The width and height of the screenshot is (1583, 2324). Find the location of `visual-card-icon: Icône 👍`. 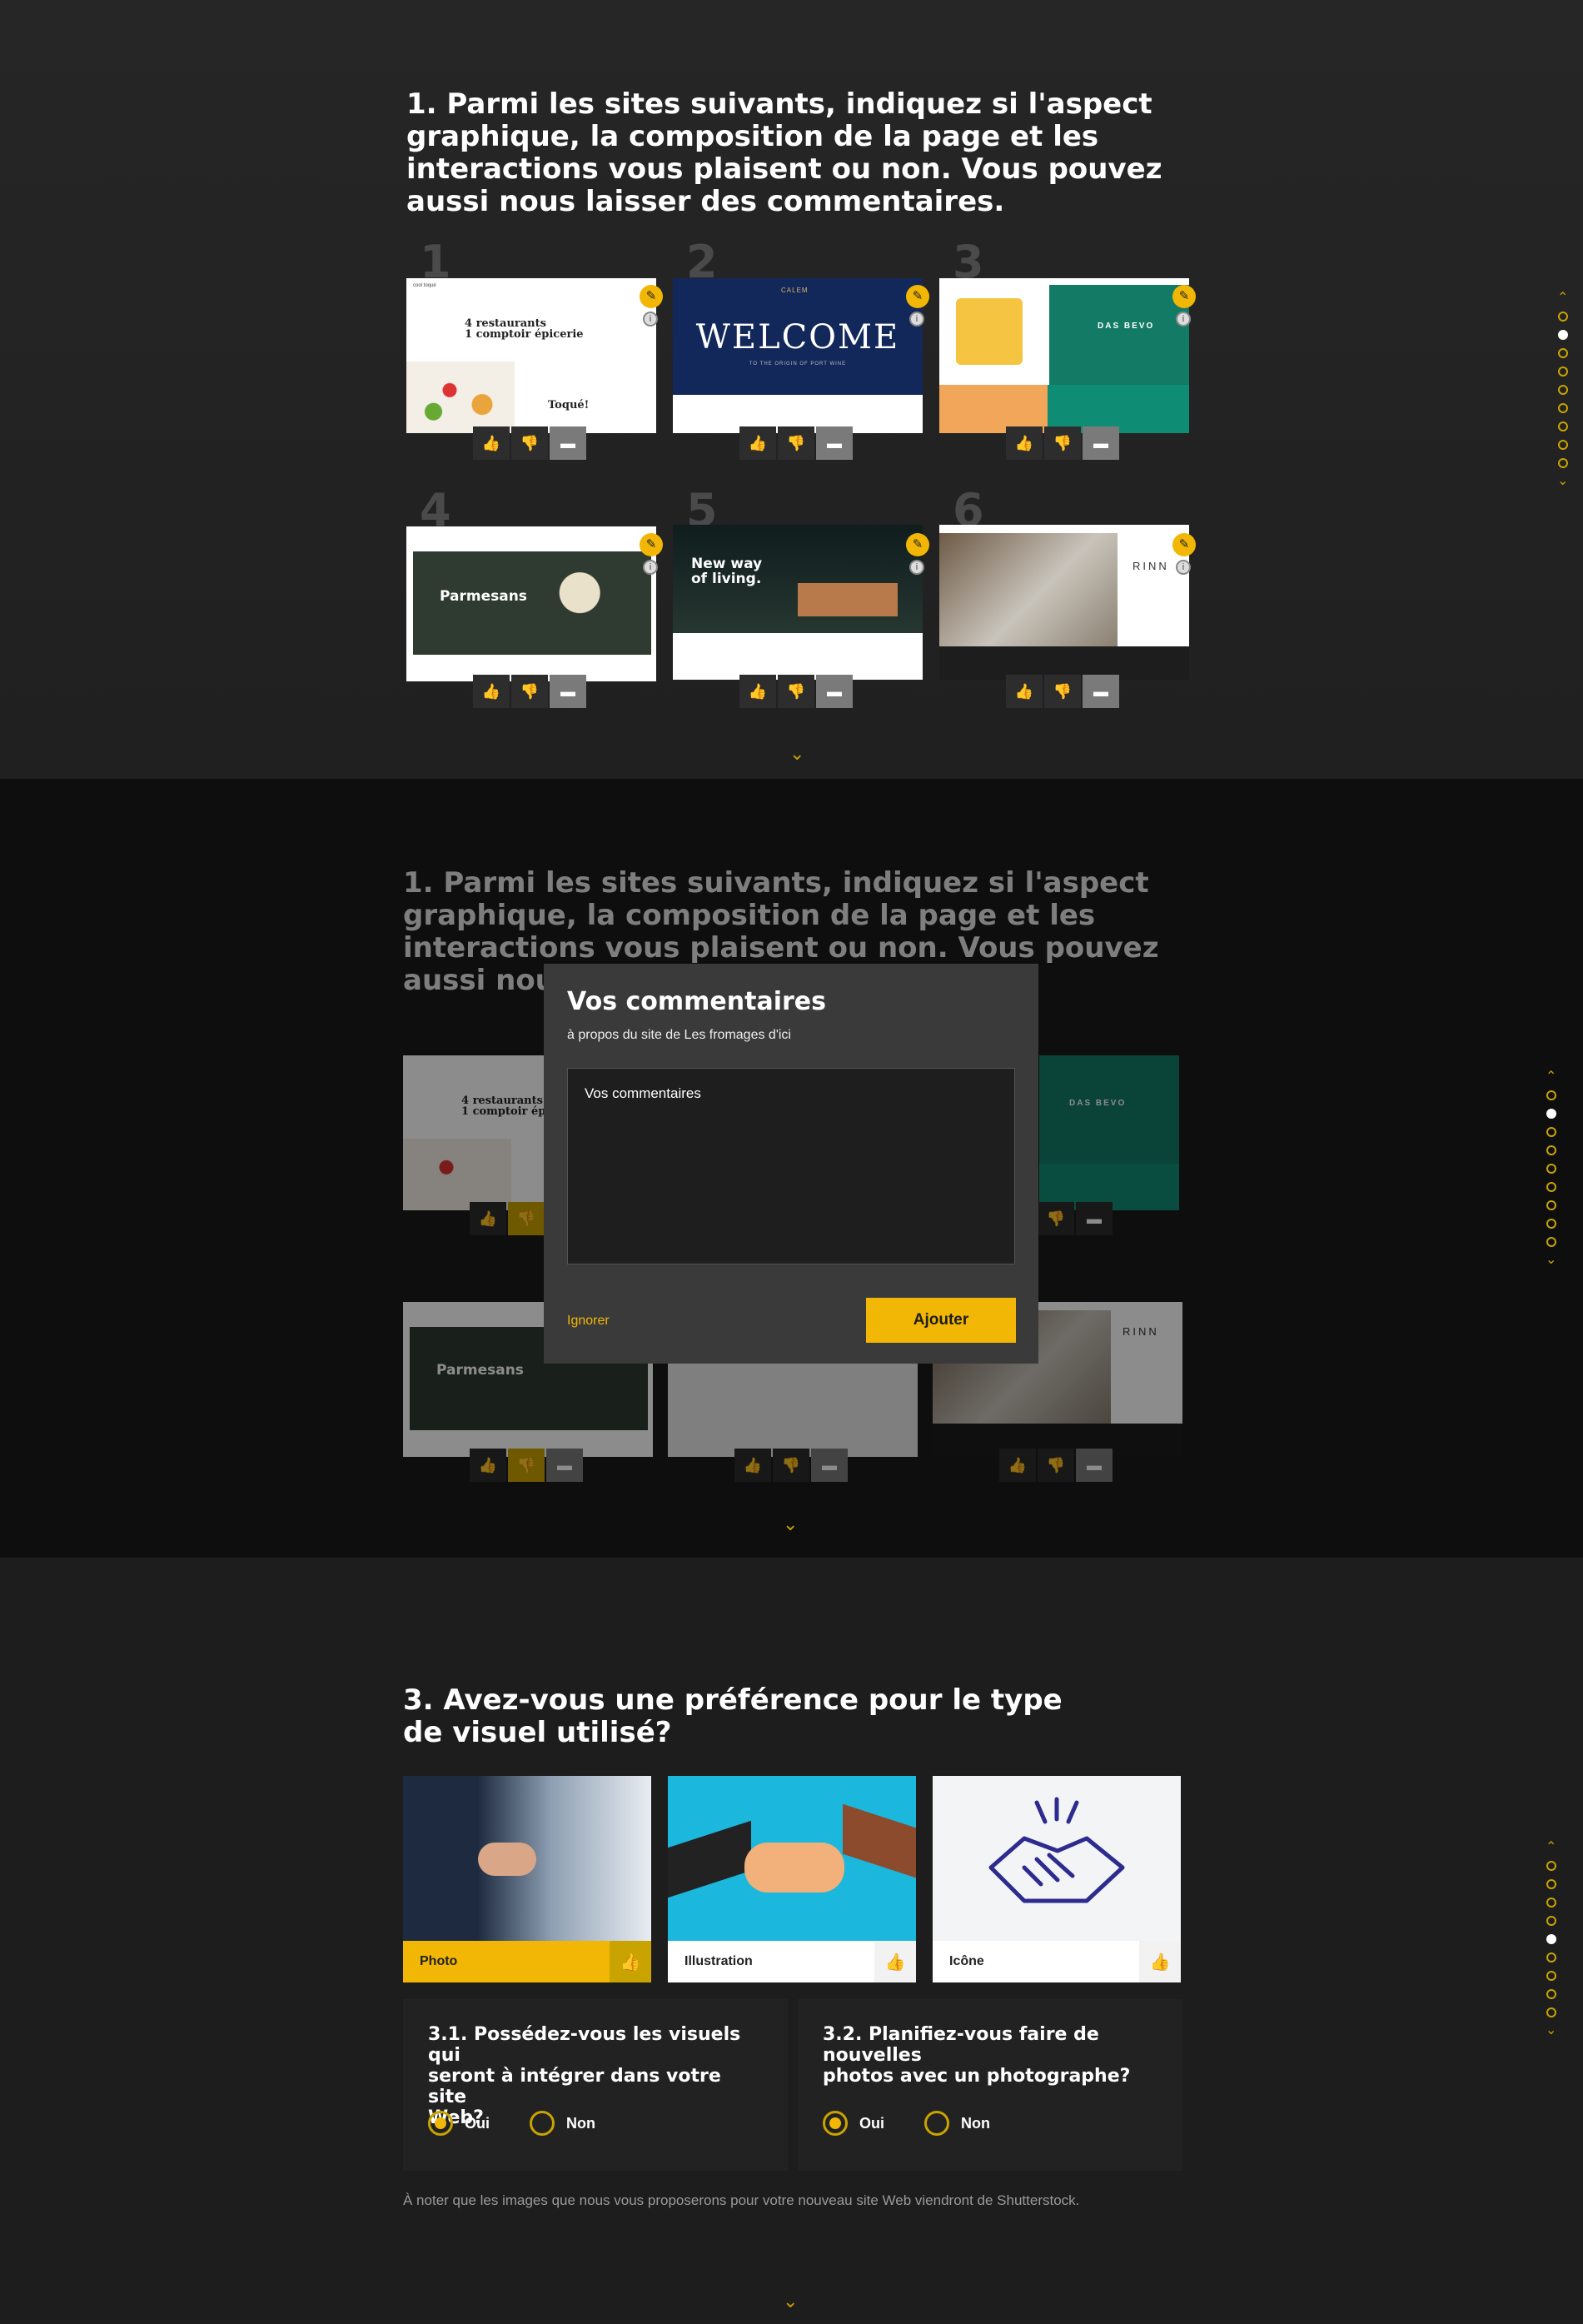

visual-card-icon: Icône 👍 is located at coordinates (1057, 1879).